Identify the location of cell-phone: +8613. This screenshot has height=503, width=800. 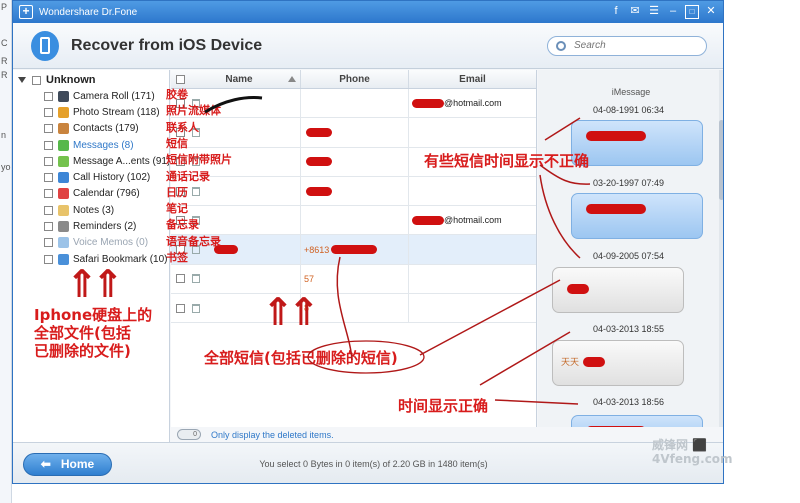
(355, 249).